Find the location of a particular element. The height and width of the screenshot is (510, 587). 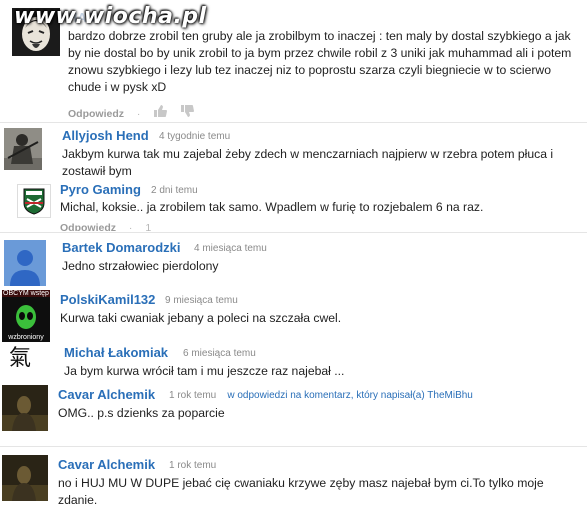

legia-logo-icon is located at coordinates (34, 201).